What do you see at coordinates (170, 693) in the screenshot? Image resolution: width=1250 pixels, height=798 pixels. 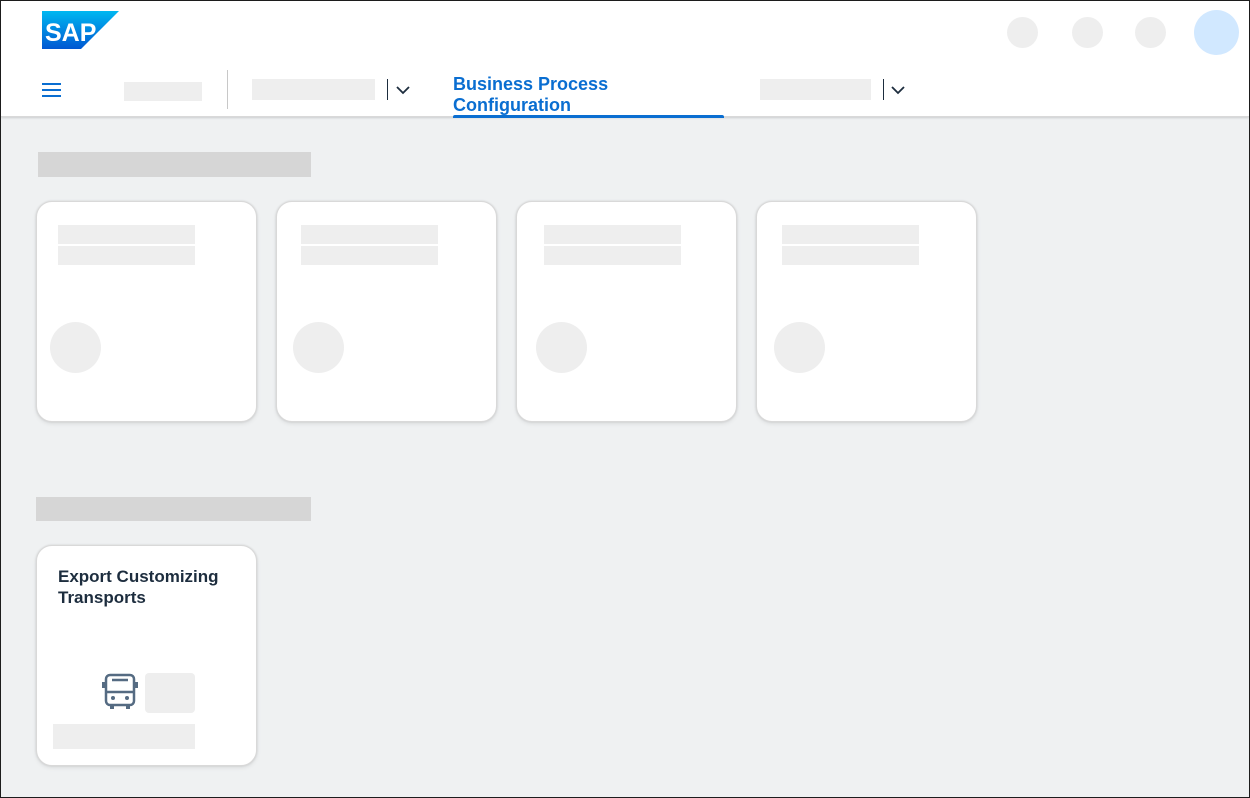 I see `tile-kpi-placeholder` at bounding box center [170, 693].